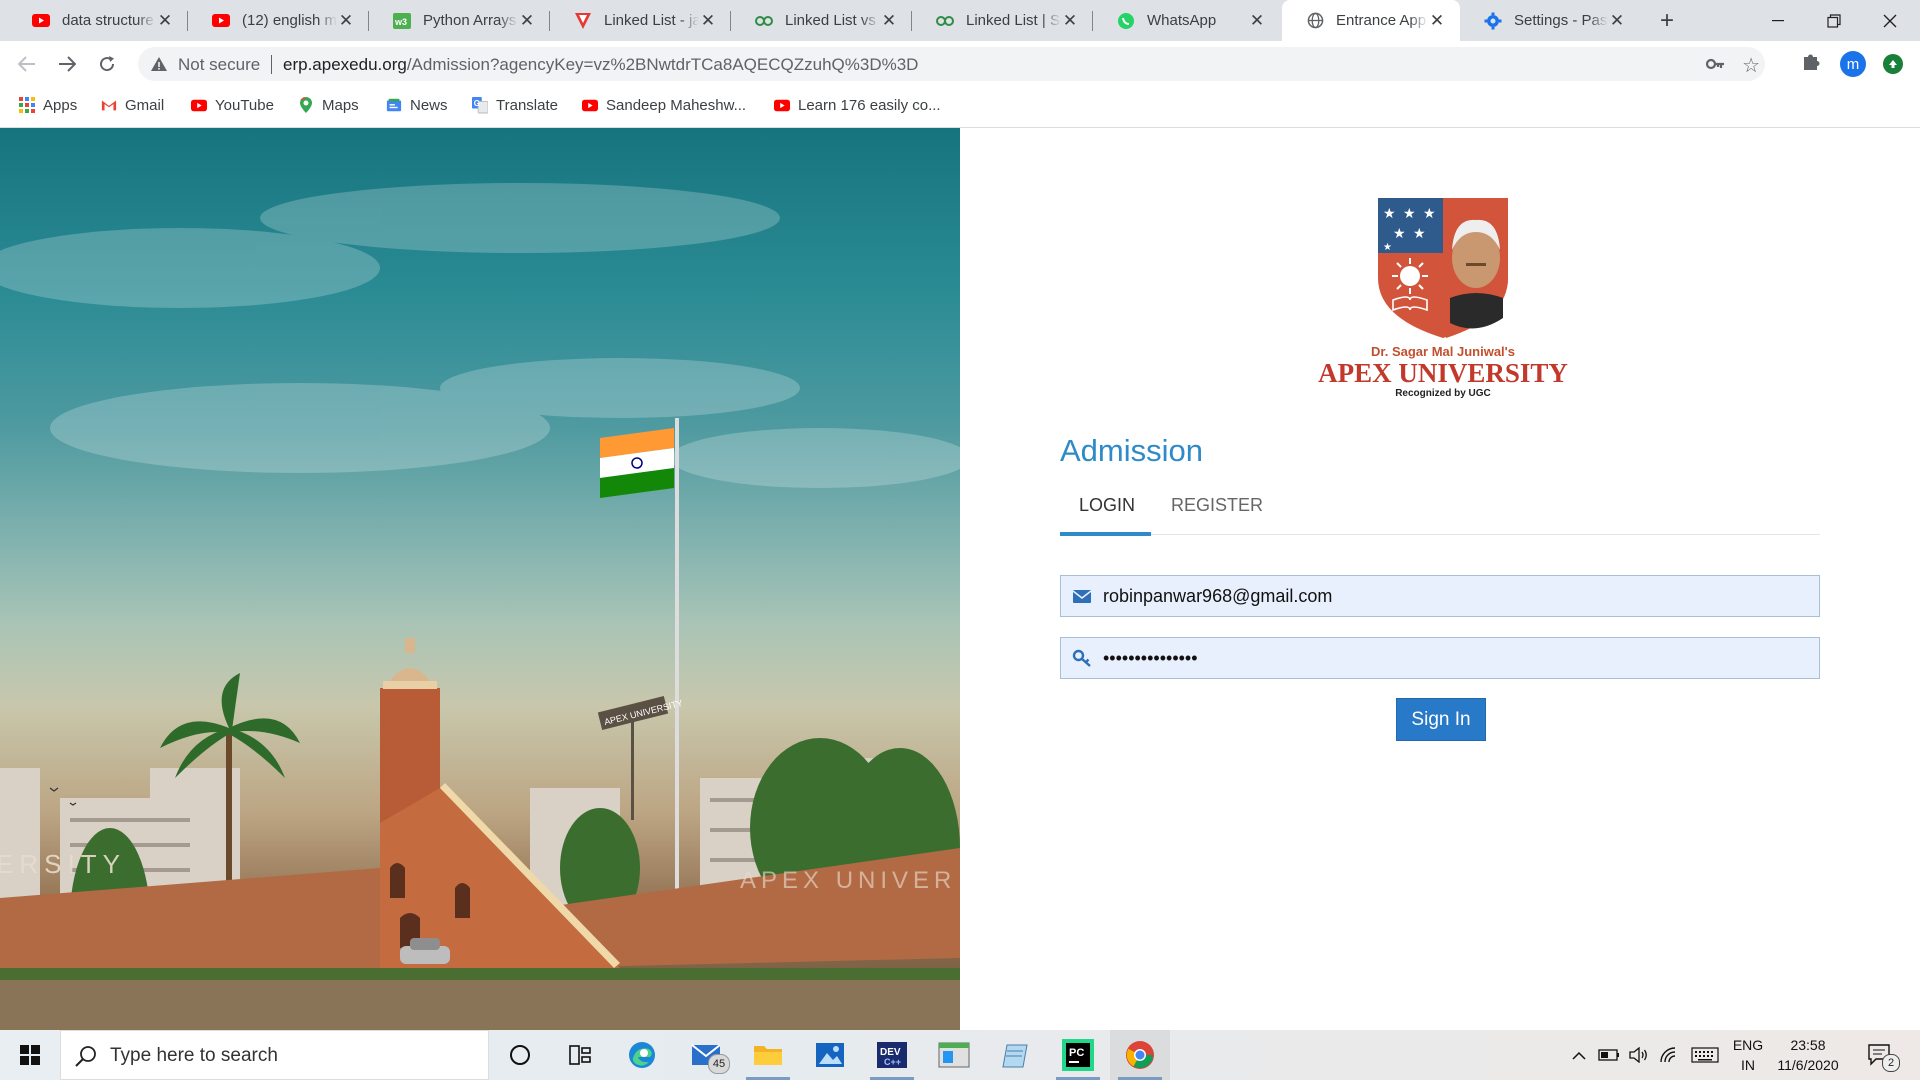 The height and width of the screenshot is (1080, 1920). What do you see at coordinates (706, 1055) in the screenshot?
I see `taskbar-mail: 45` at bounding box center [706, 1055].